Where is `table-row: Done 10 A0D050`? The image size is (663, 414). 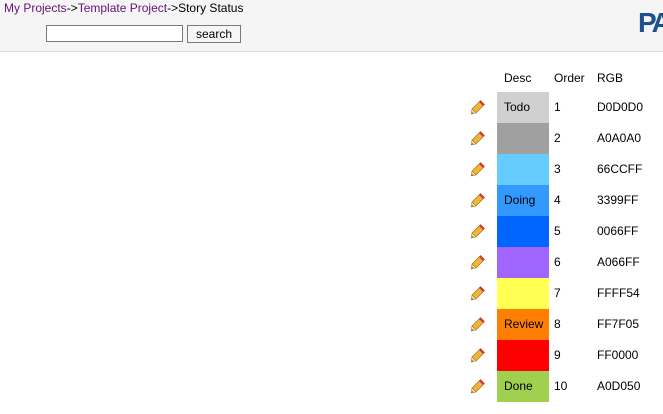 table-row: Done 10 A0D050 is located at coordinates (562, 386).